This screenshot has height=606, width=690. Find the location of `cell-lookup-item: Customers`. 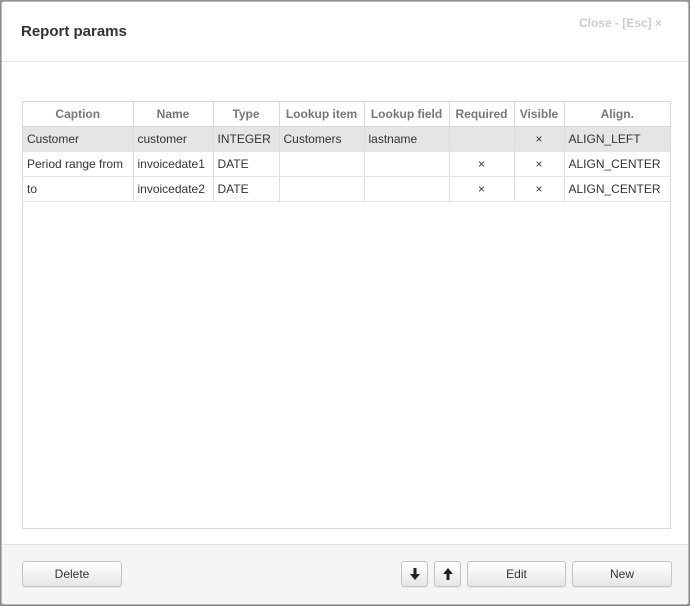

cell-lookup-item: Customers is located at coordinates (322, 139).